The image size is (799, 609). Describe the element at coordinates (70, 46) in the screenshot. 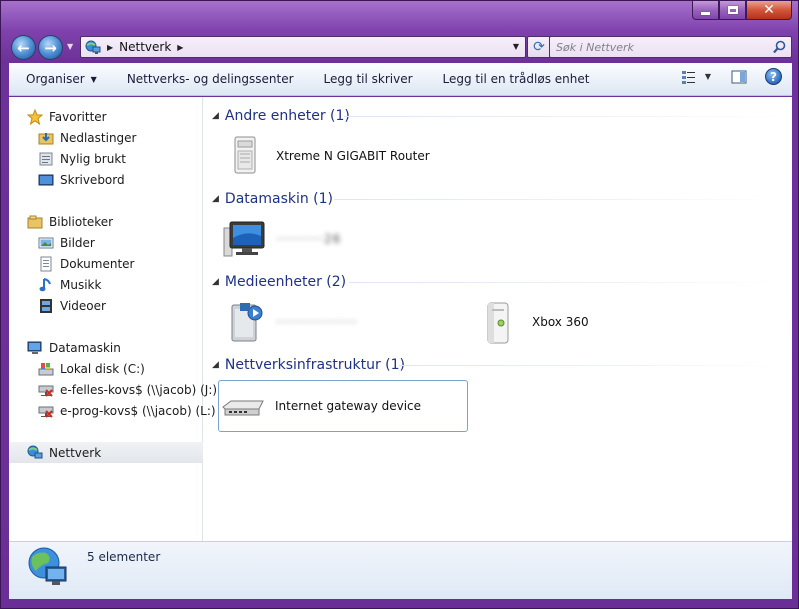

I see `recent-pages-chevron-icon: ▼` at that location.